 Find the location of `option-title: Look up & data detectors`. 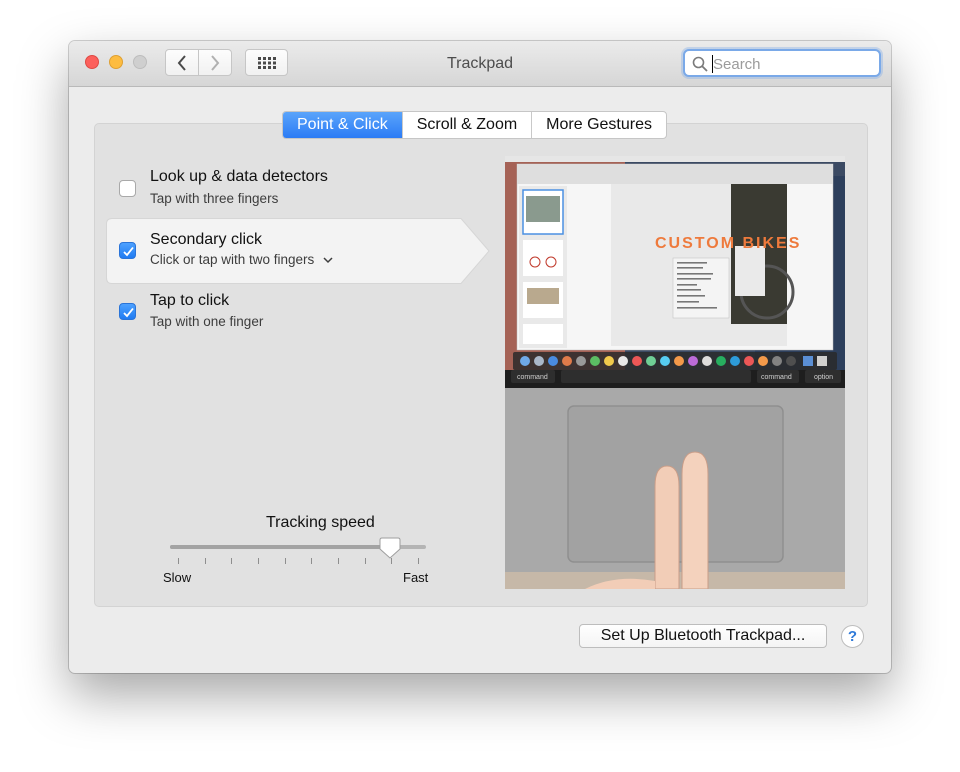

option-title: Look up & data detectors is located at coordinates (239, 176).